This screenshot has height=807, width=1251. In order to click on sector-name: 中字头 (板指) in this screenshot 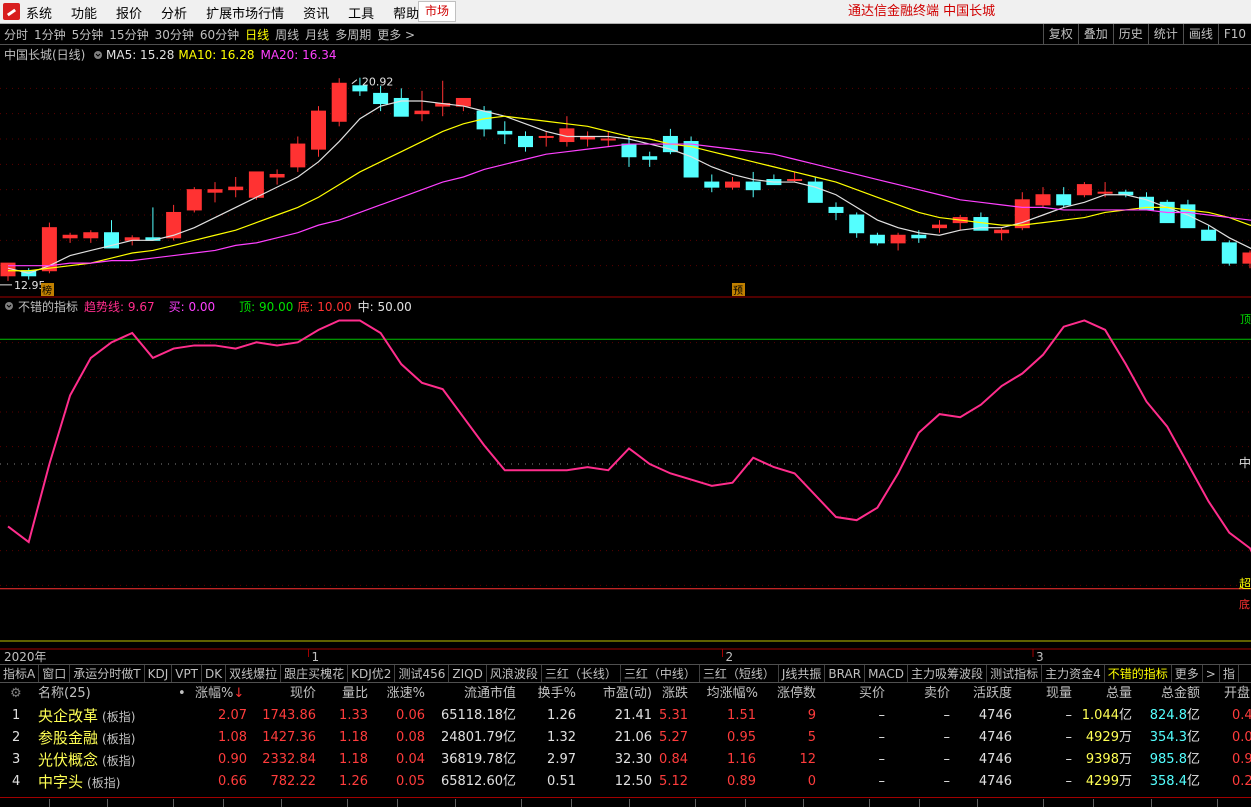, I will do `click(79, 783)`.